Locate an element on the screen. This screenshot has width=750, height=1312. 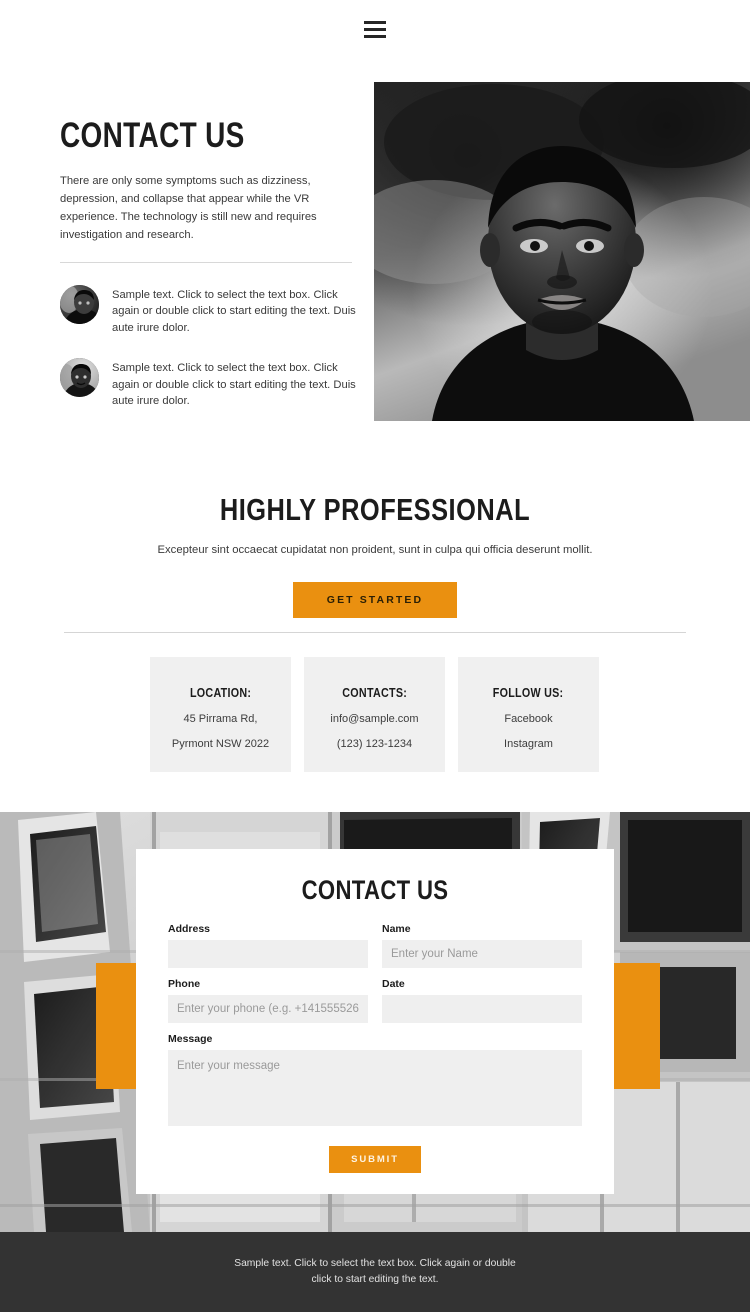
message-textarea is located at coordinates (375, 1088).